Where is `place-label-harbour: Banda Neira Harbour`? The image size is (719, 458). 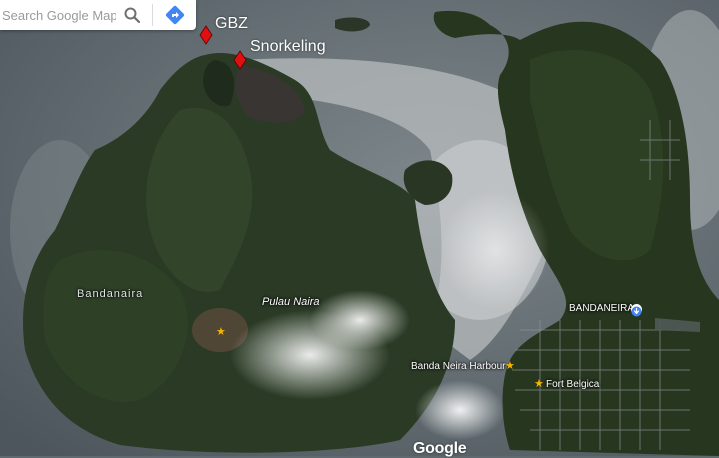
place-label-harbour: Banda Neira Harbour is located at coordinates (458, 366).